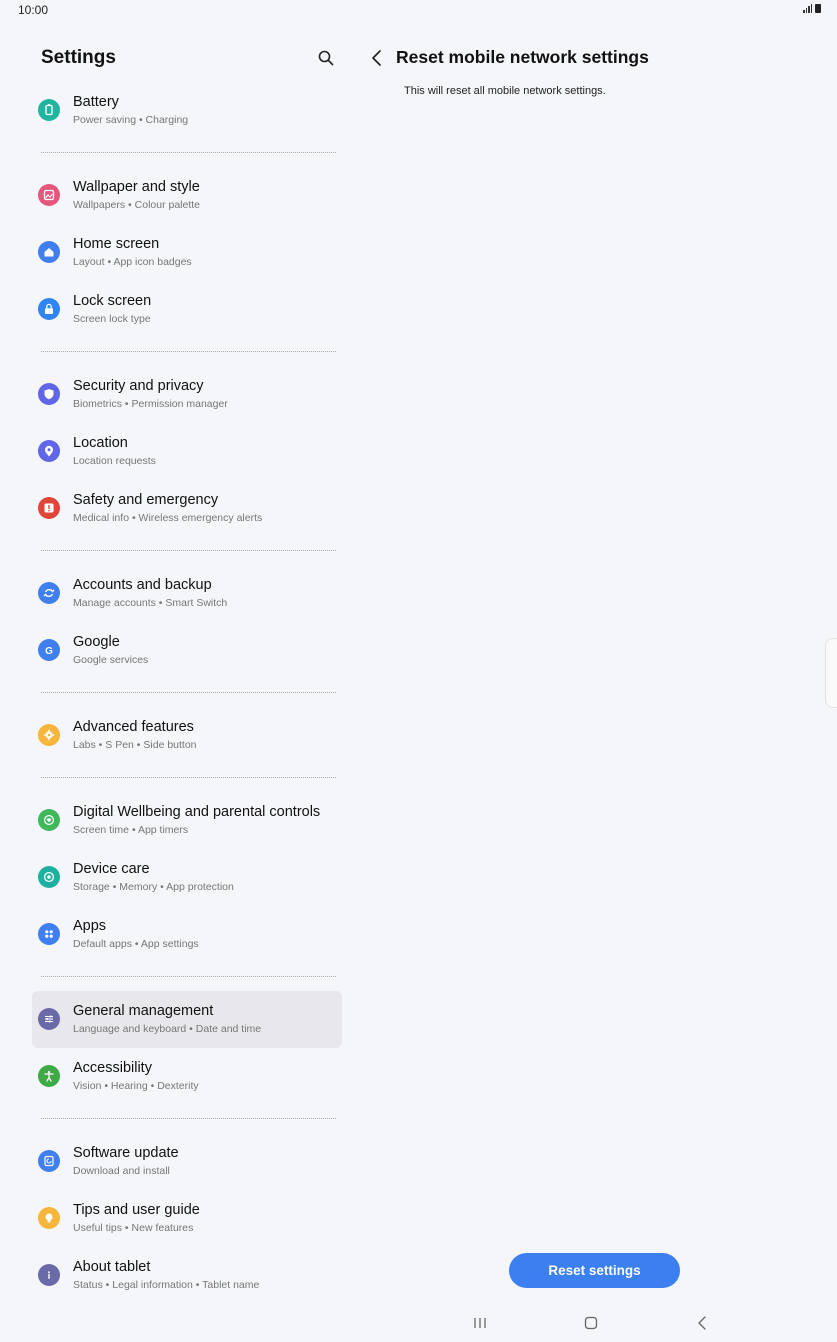  I want to click on reset-settings-button: Reset settings, so click(594, 1270).